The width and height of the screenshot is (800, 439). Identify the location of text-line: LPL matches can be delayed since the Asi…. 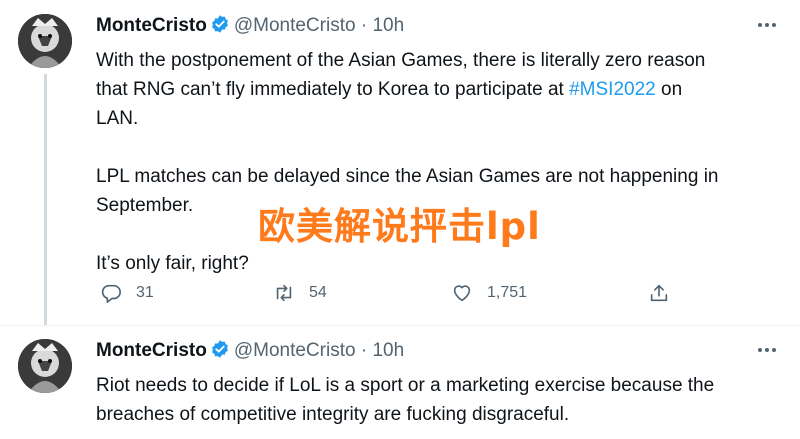
(407, 176).